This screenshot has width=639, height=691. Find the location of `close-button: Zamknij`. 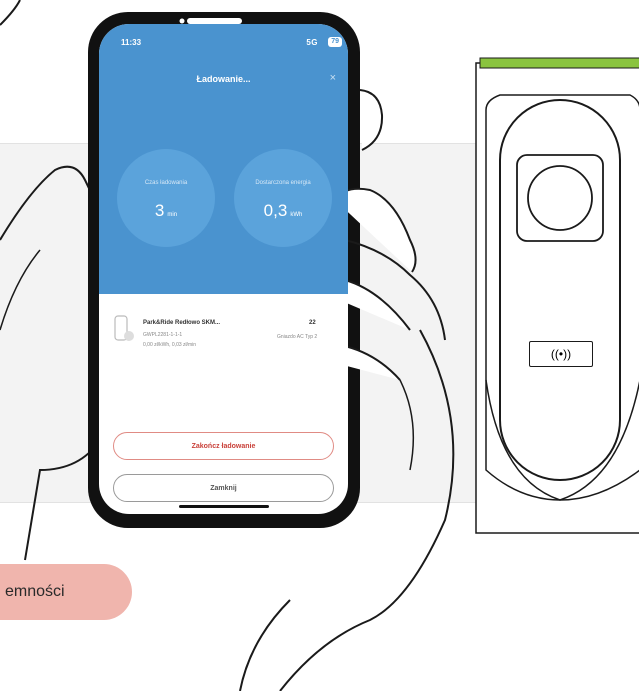

close-button: Zamknij is located at coordinates (223, 488).